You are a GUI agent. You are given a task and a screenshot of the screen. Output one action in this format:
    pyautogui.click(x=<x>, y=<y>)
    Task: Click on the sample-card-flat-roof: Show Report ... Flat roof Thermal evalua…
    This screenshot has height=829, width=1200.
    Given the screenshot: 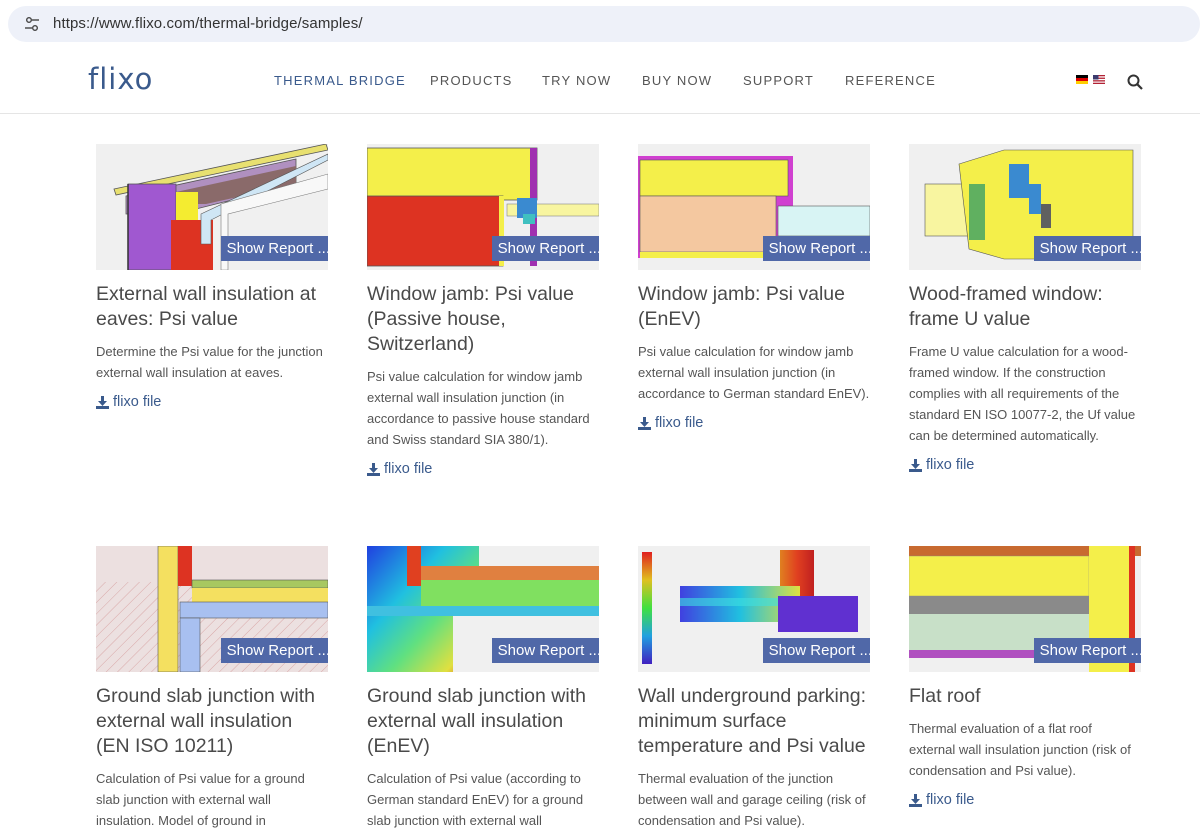 What is the action you would take?
    pyautogui.click(x=1025, y=677)
    